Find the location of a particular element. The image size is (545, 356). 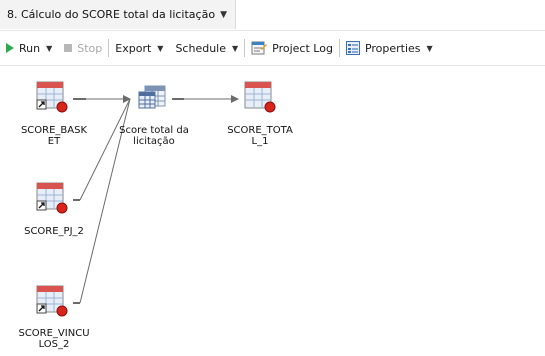

stop-icon is located at coordinates (68, 48).